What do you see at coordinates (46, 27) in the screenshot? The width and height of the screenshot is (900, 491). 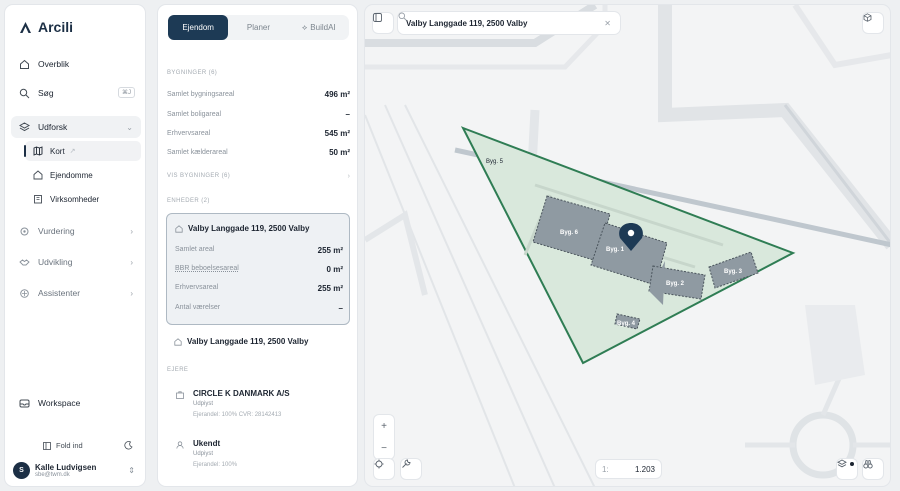 I see `brand: Arcili` at bounding box center [46, 27].